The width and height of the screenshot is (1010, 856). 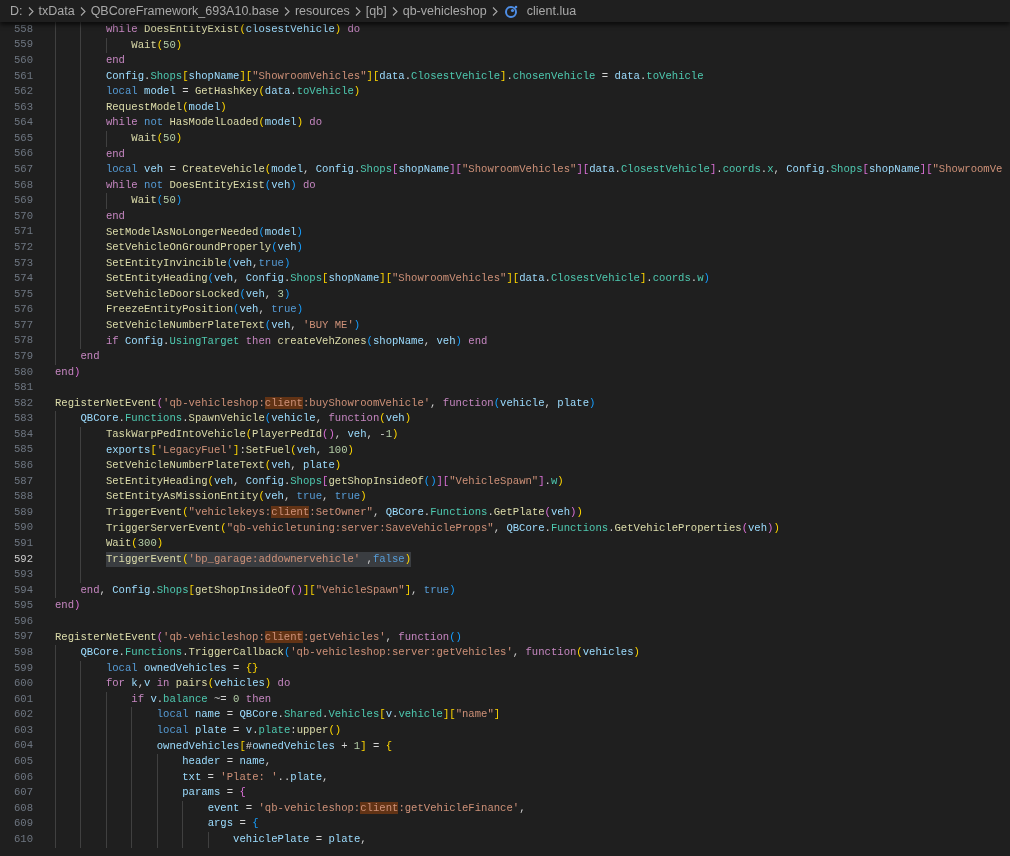 I want to click on line-number: 602, so click(x=22, y=715).